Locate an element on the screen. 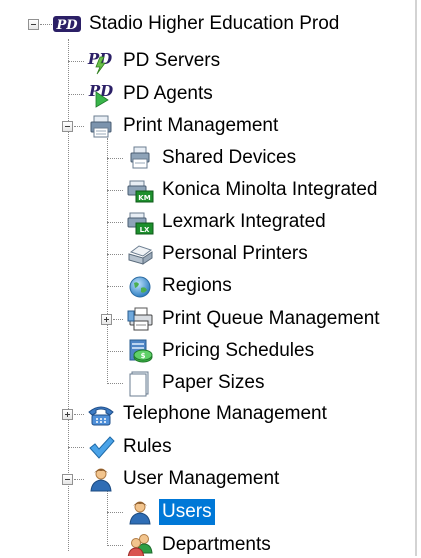 The width and height of the screenshot is (421, 558). tree-node-telephone-management: Telephone Management is located at coordinates (208, 414).